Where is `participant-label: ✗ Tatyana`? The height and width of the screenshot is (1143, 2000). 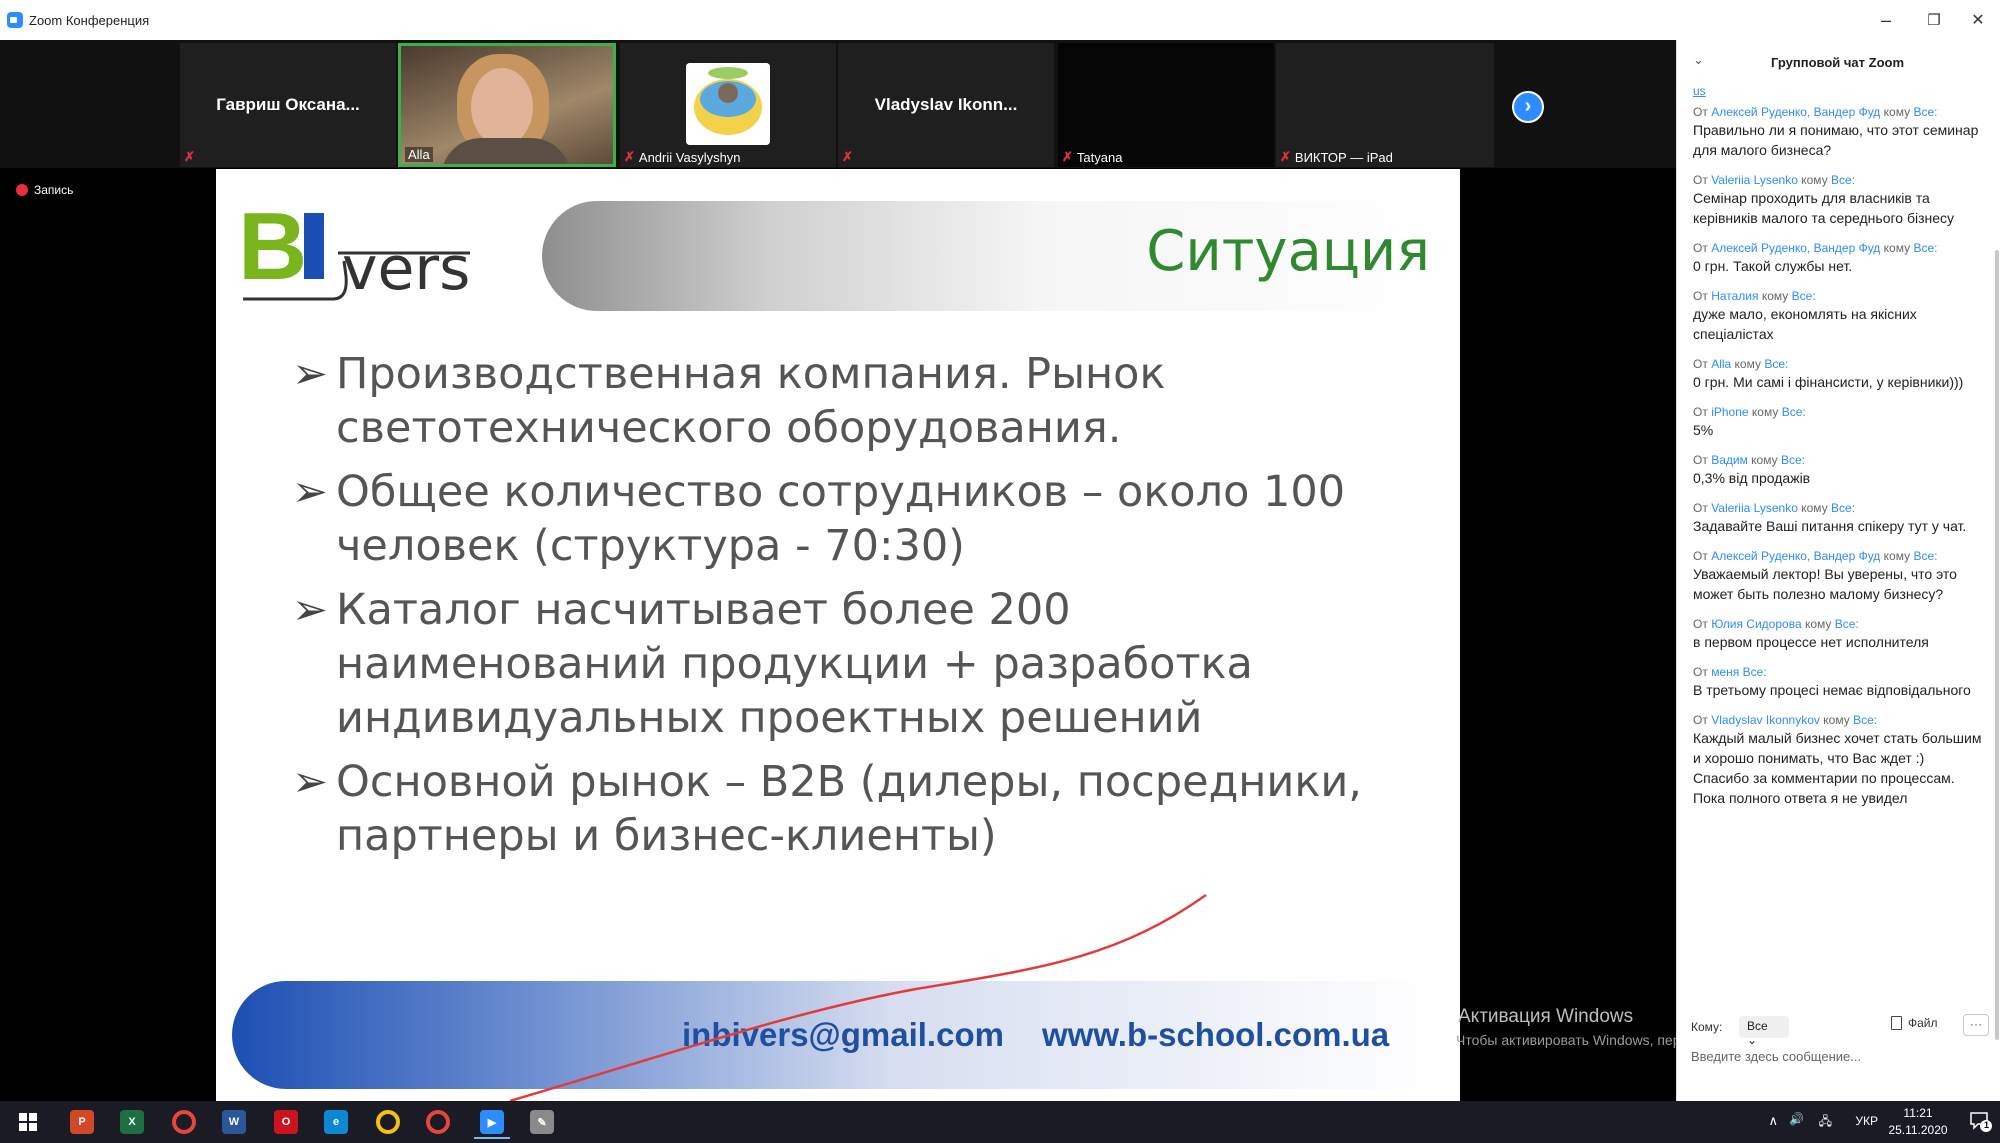 participant-label: ✗ Tatyana is located at coordinates (1092, 157).